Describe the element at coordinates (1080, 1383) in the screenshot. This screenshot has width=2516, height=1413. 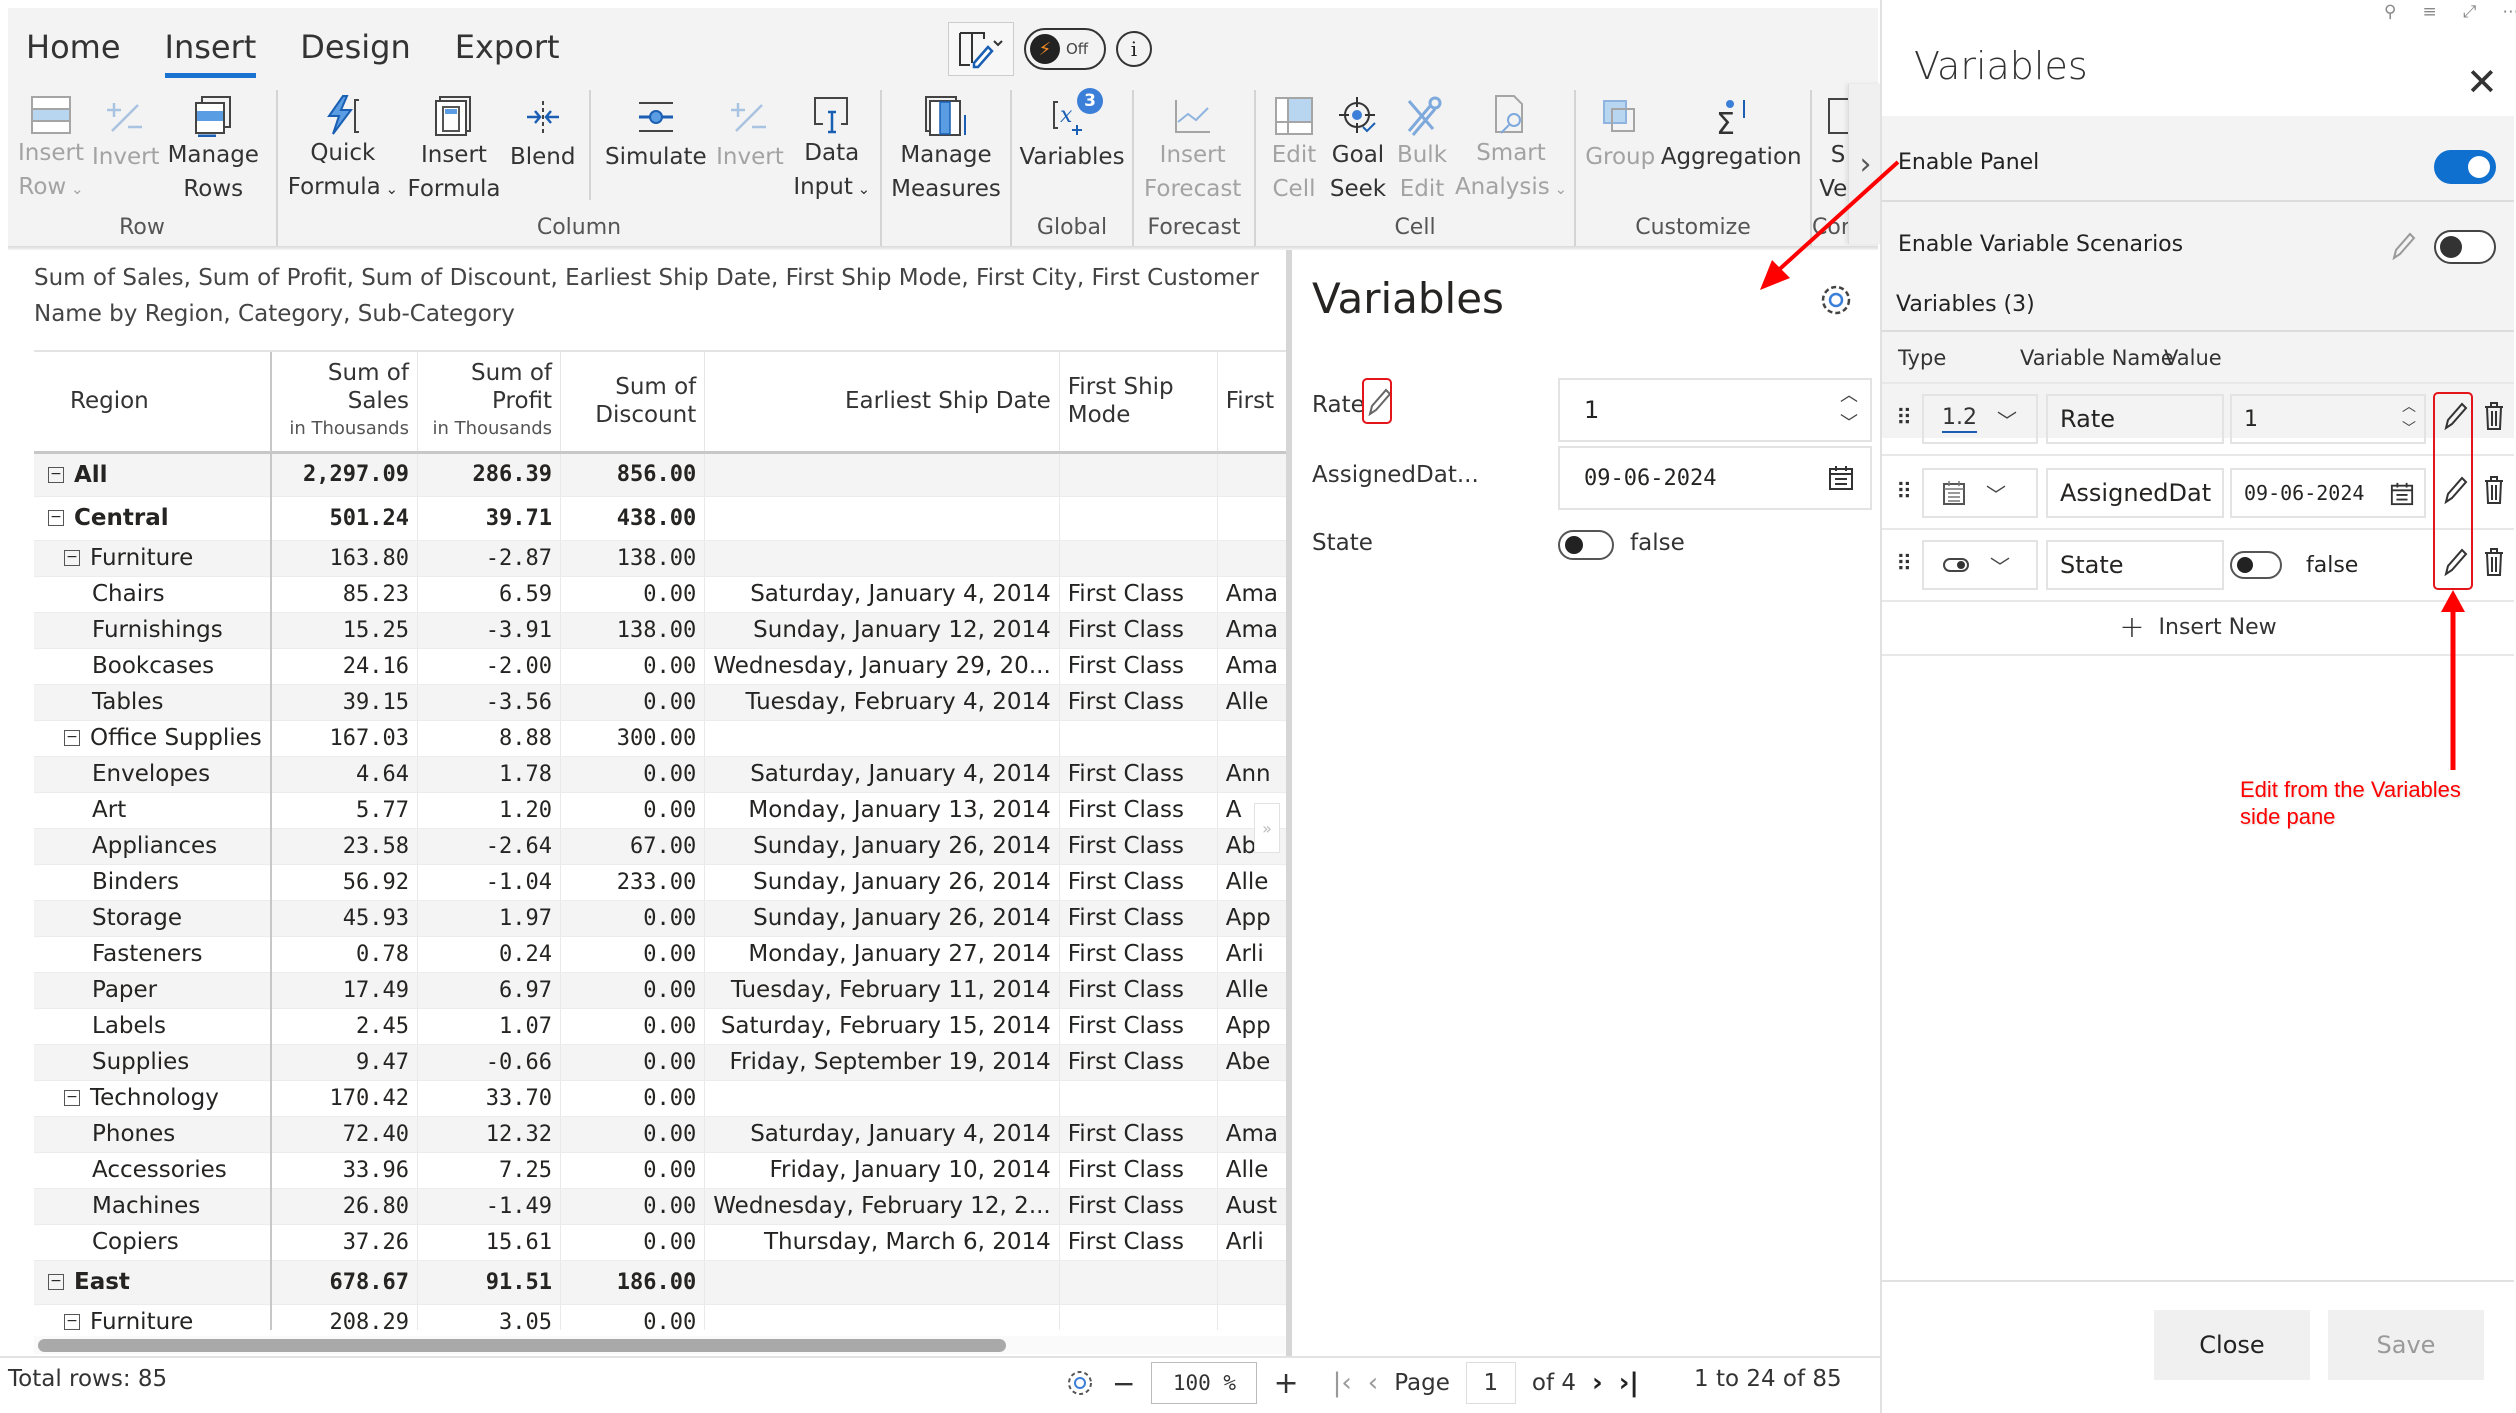
I see `settings-gear-icon` at that location.